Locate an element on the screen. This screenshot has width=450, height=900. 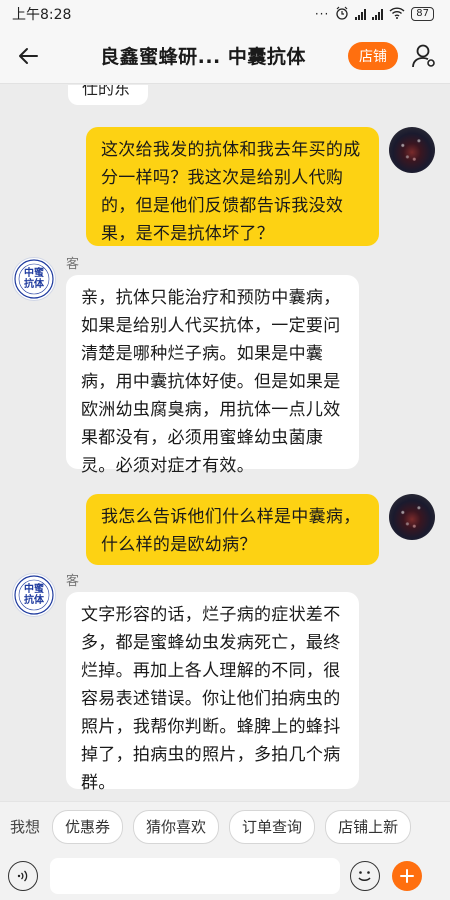
battery-indicator: 87 is located at coordinates (422, 14).